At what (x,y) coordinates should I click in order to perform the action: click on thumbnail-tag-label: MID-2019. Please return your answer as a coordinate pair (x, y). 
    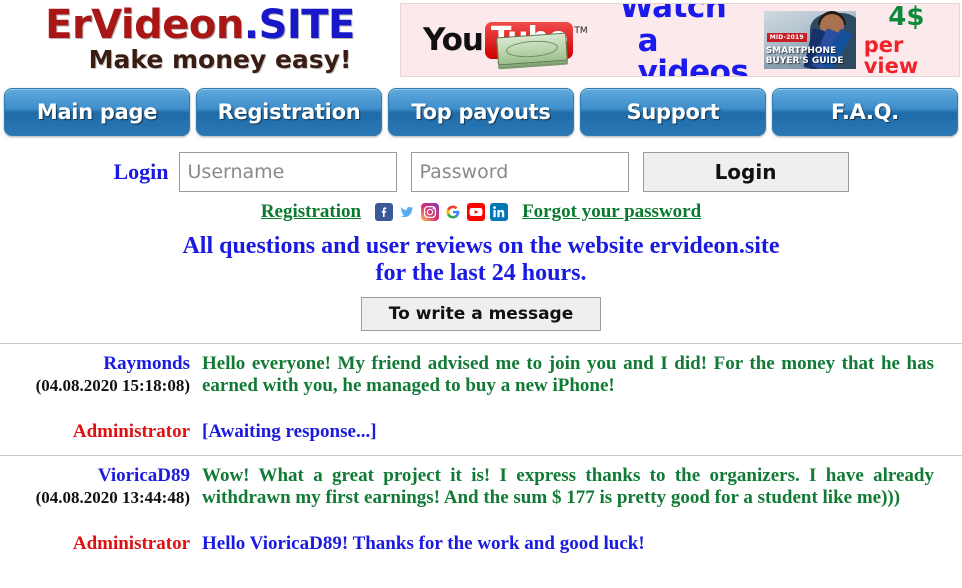
    Looking at the image, I should click on (786, 37).